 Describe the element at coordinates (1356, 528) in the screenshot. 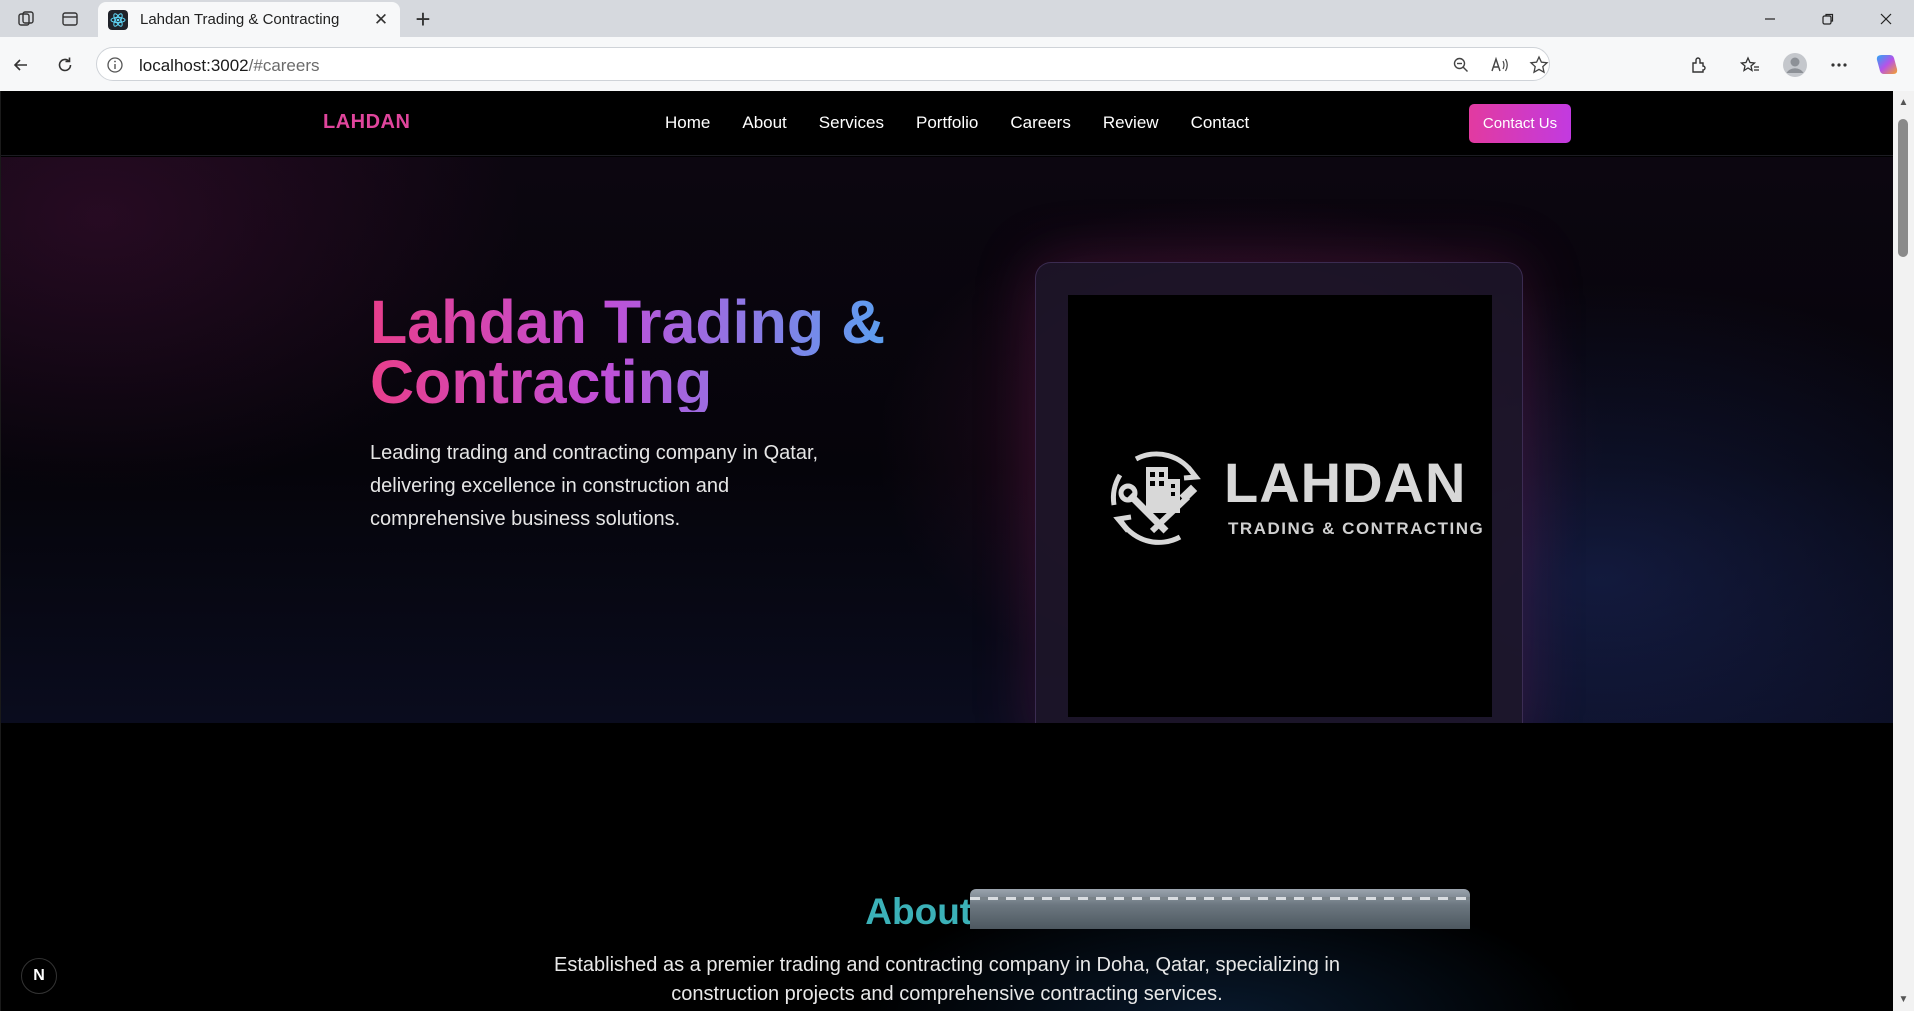

I see `logo-tagline: TRADING & CONTRACTING` at that location.